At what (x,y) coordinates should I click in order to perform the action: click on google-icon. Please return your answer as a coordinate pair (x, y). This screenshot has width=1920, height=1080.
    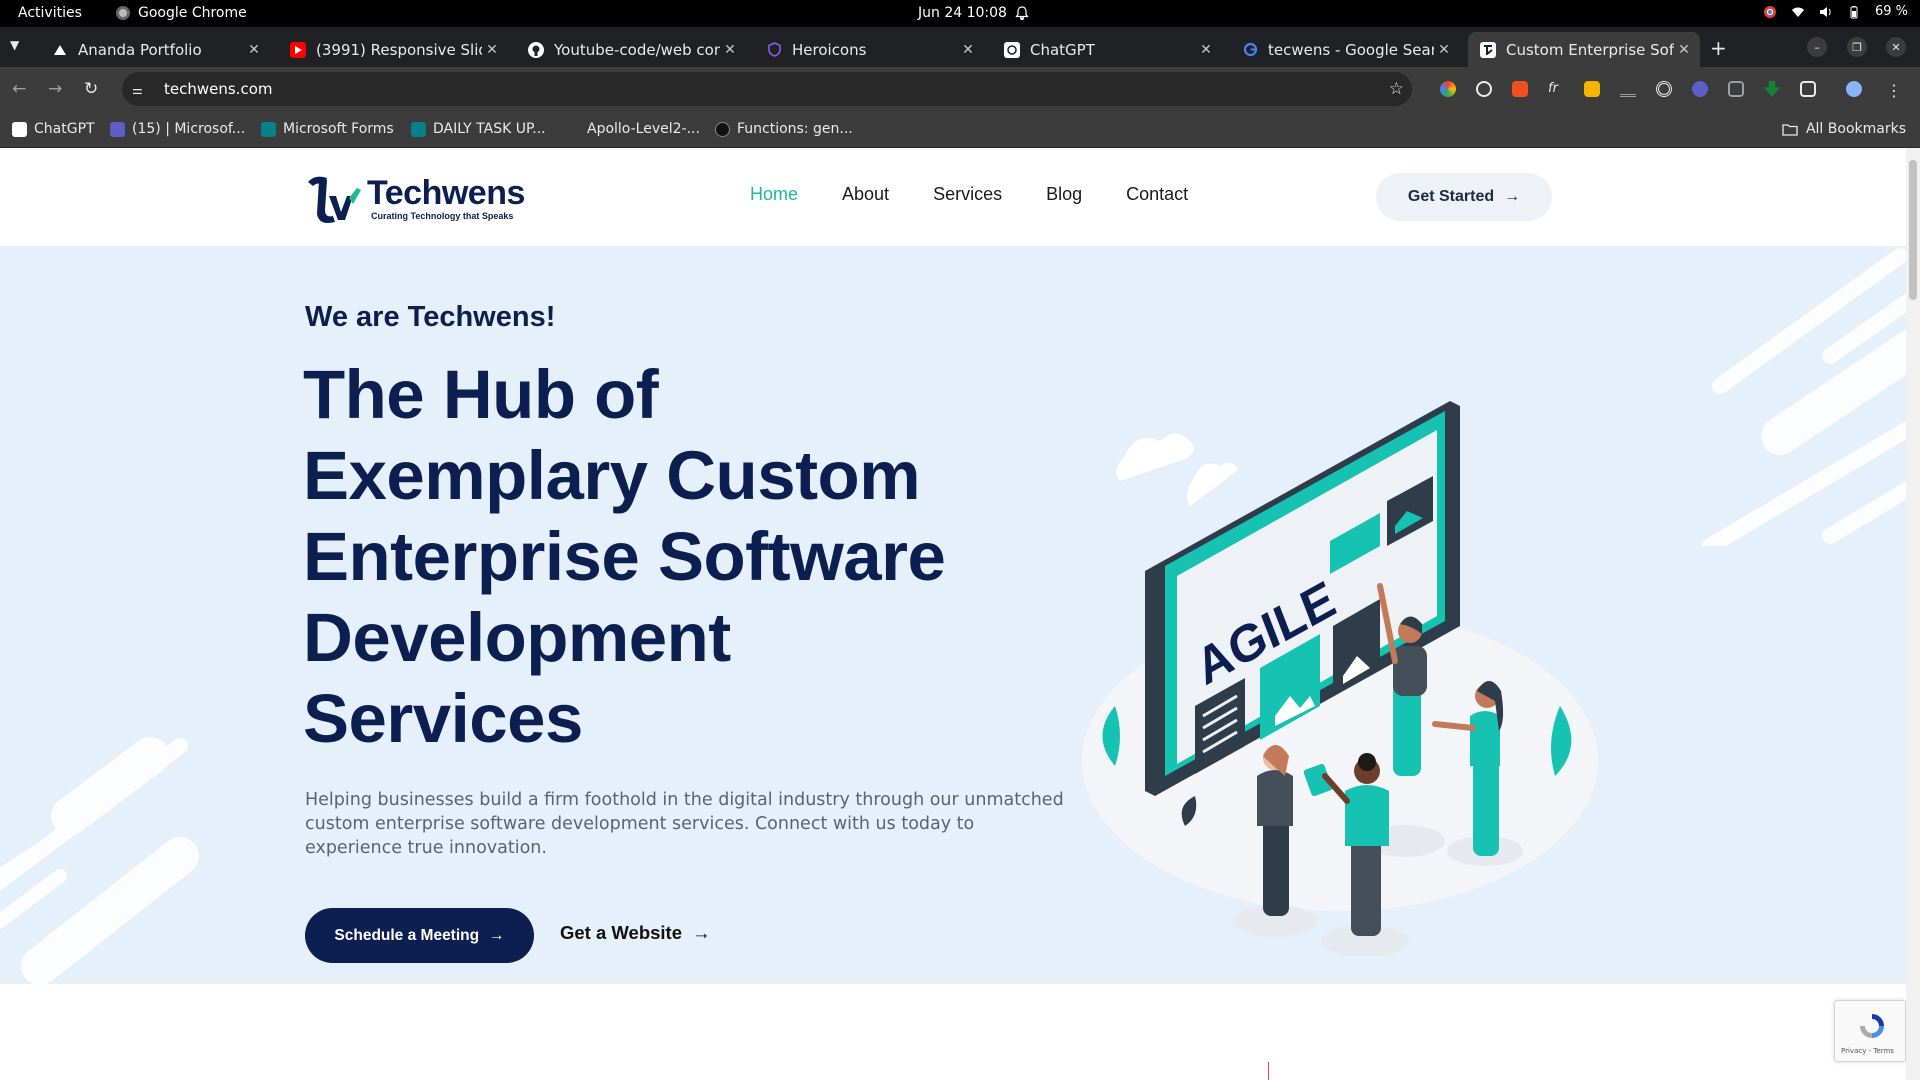
    Looking at the image, I should click on (1250, 50).